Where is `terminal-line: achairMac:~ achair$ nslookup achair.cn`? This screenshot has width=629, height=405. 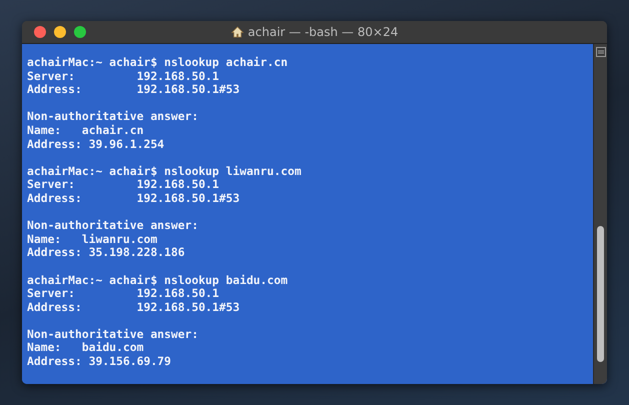
terminal-line: achairMac:~ achair$ nslookup achair.cn is located at coordinates (158, 63).